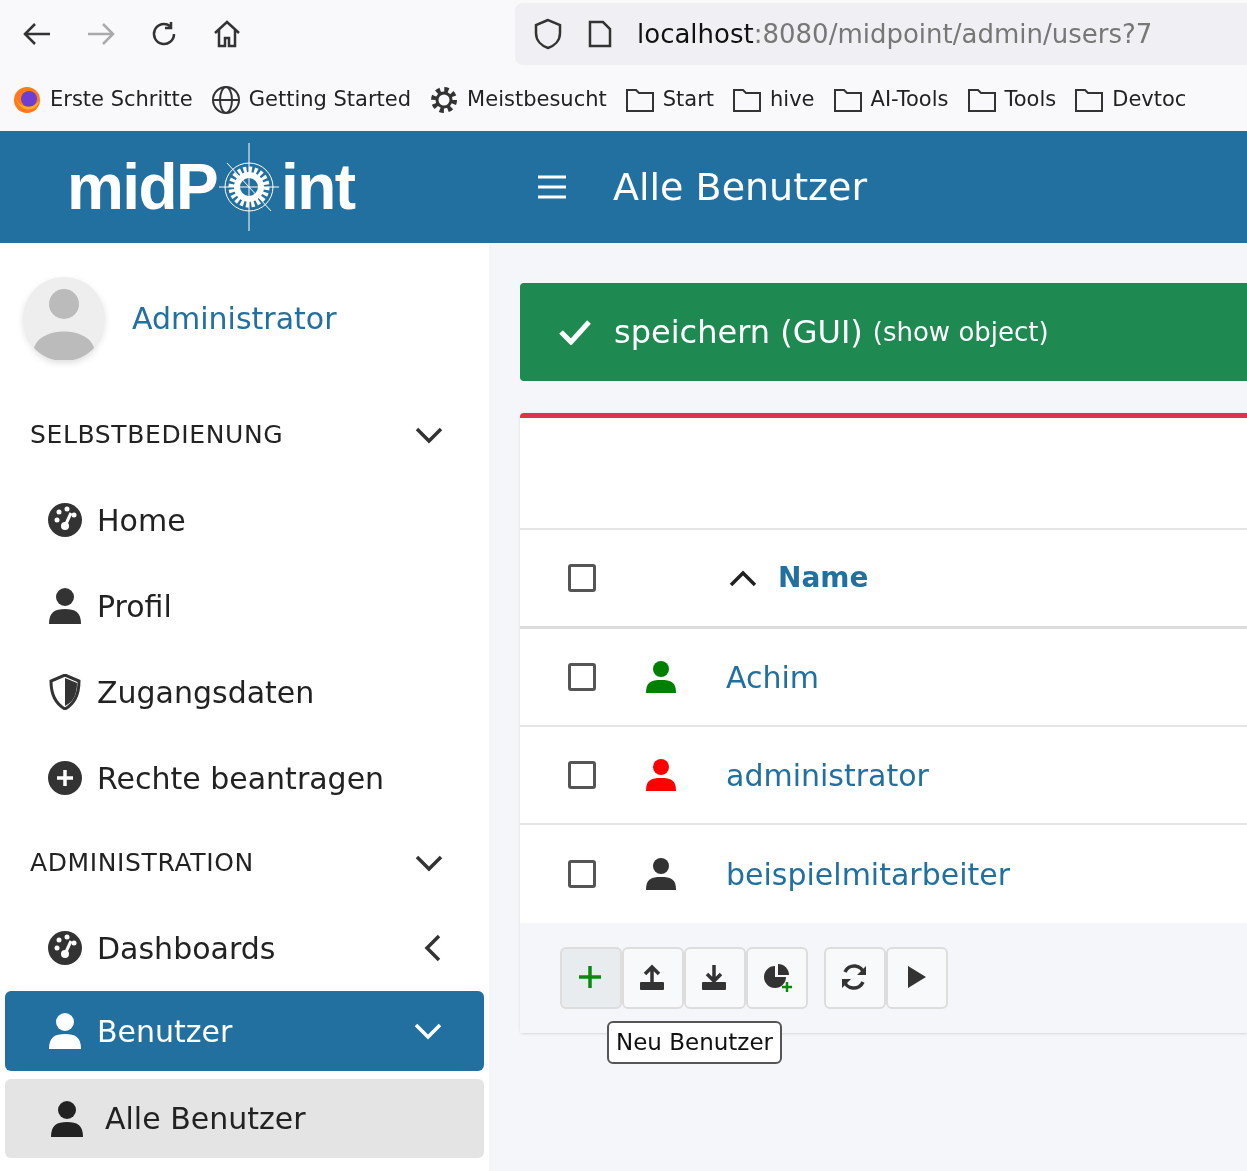 The image size is (1247, 1171). What do you see at coordinates (827, 775) in the screenshot?
I see `user-name-link: administrator` at bounding box center [827, 775].